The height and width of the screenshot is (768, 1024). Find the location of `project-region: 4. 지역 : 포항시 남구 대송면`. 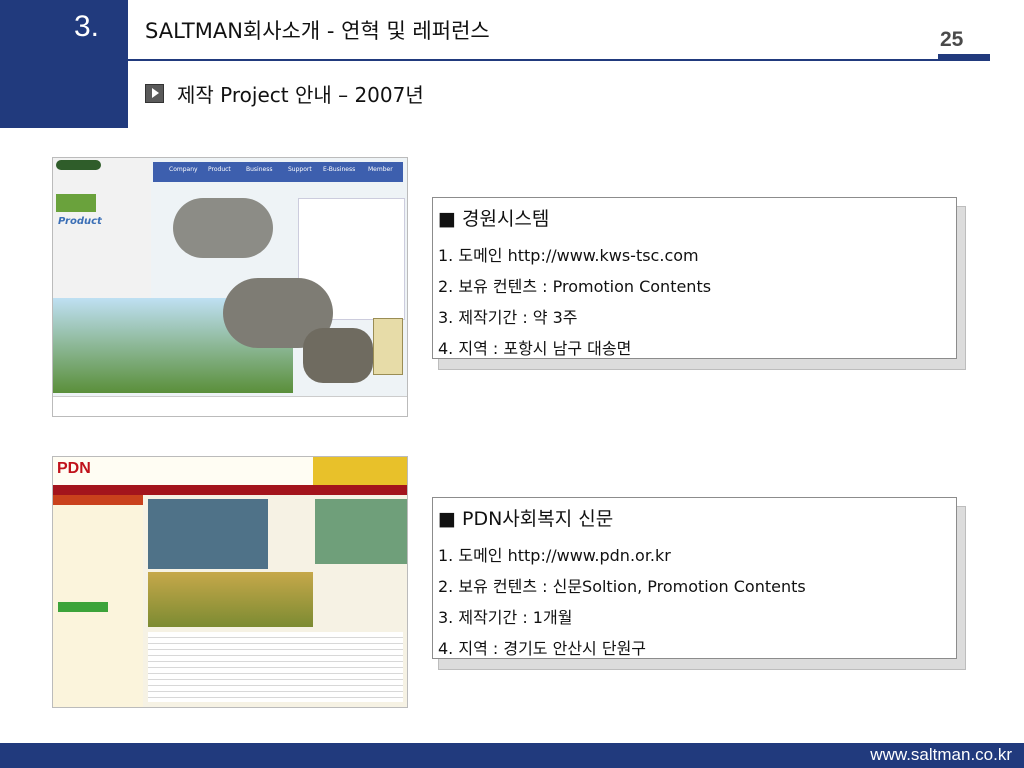

project-region: 4. 지역 : 포항시 남구 대송면 is located at coordinates (535, 348).